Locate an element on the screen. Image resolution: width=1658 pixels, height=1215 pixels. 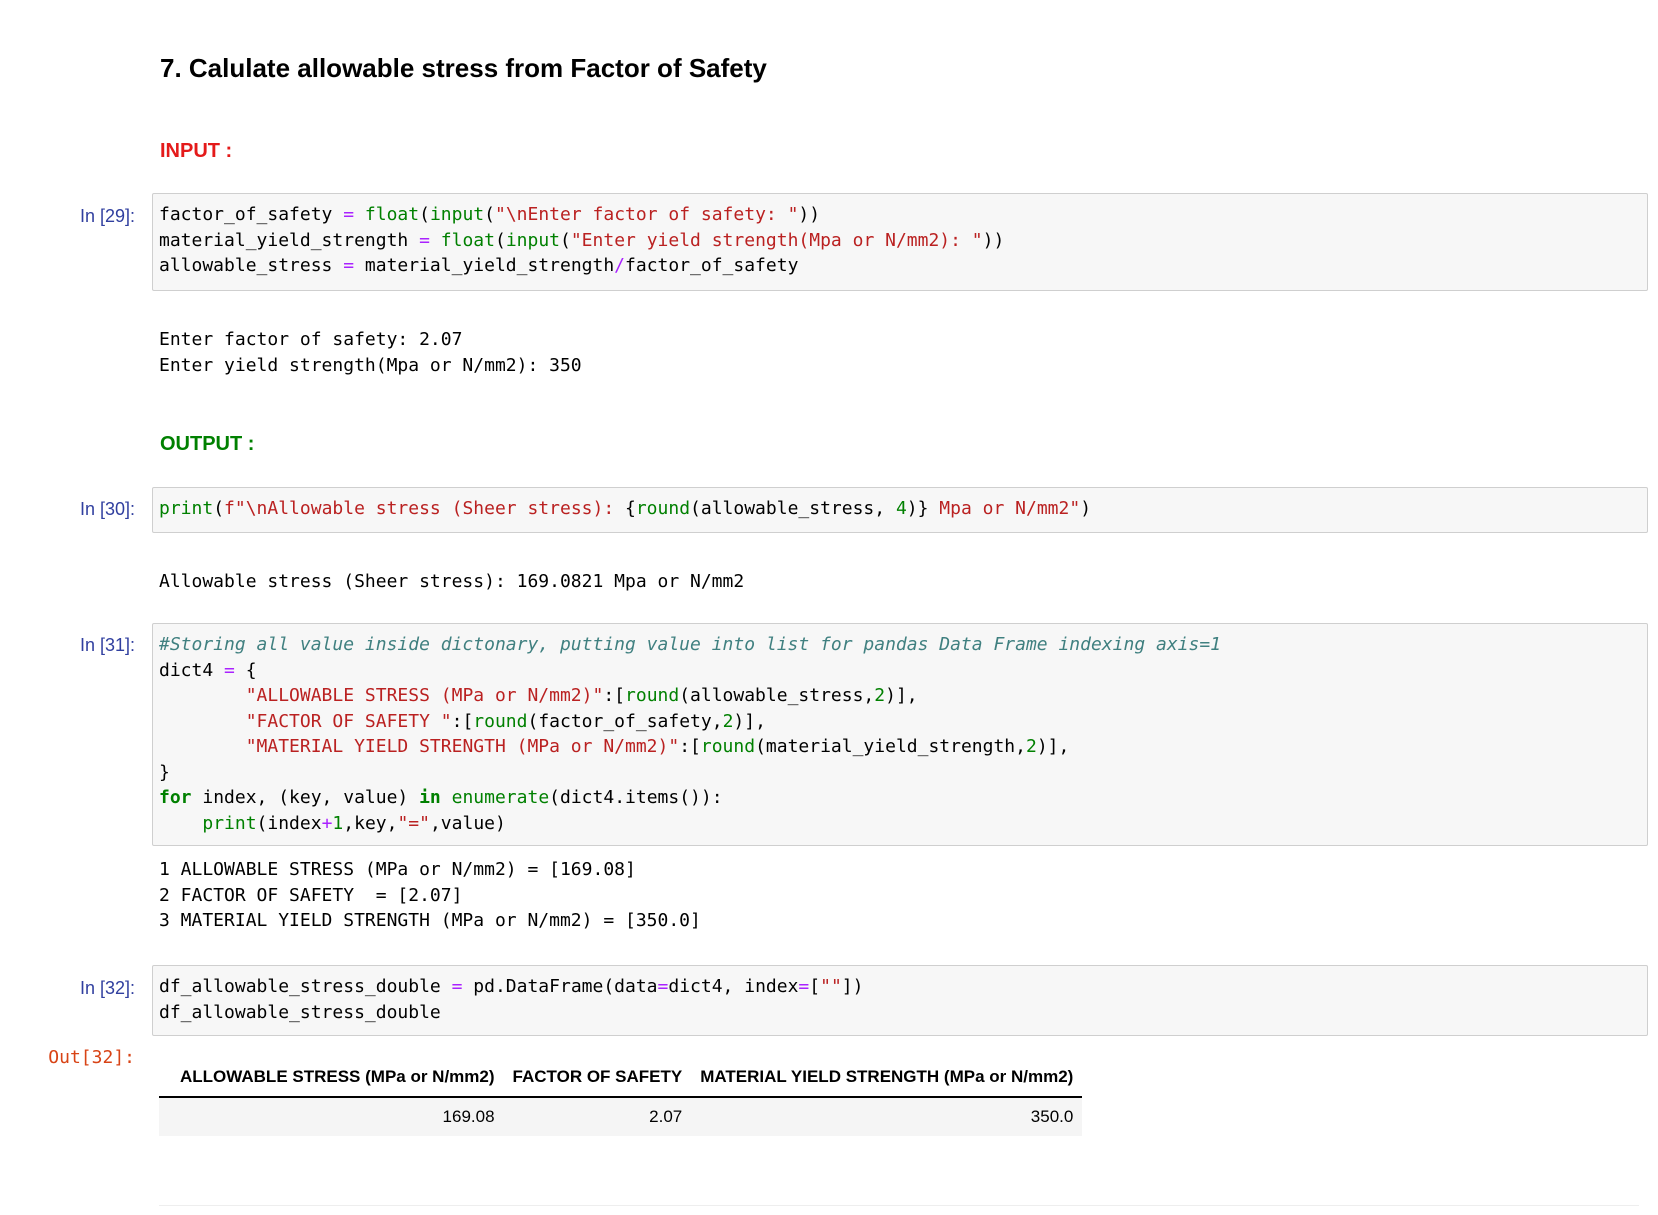
code-token: pd.DataFrame(data is located at coordinates (560, 986).